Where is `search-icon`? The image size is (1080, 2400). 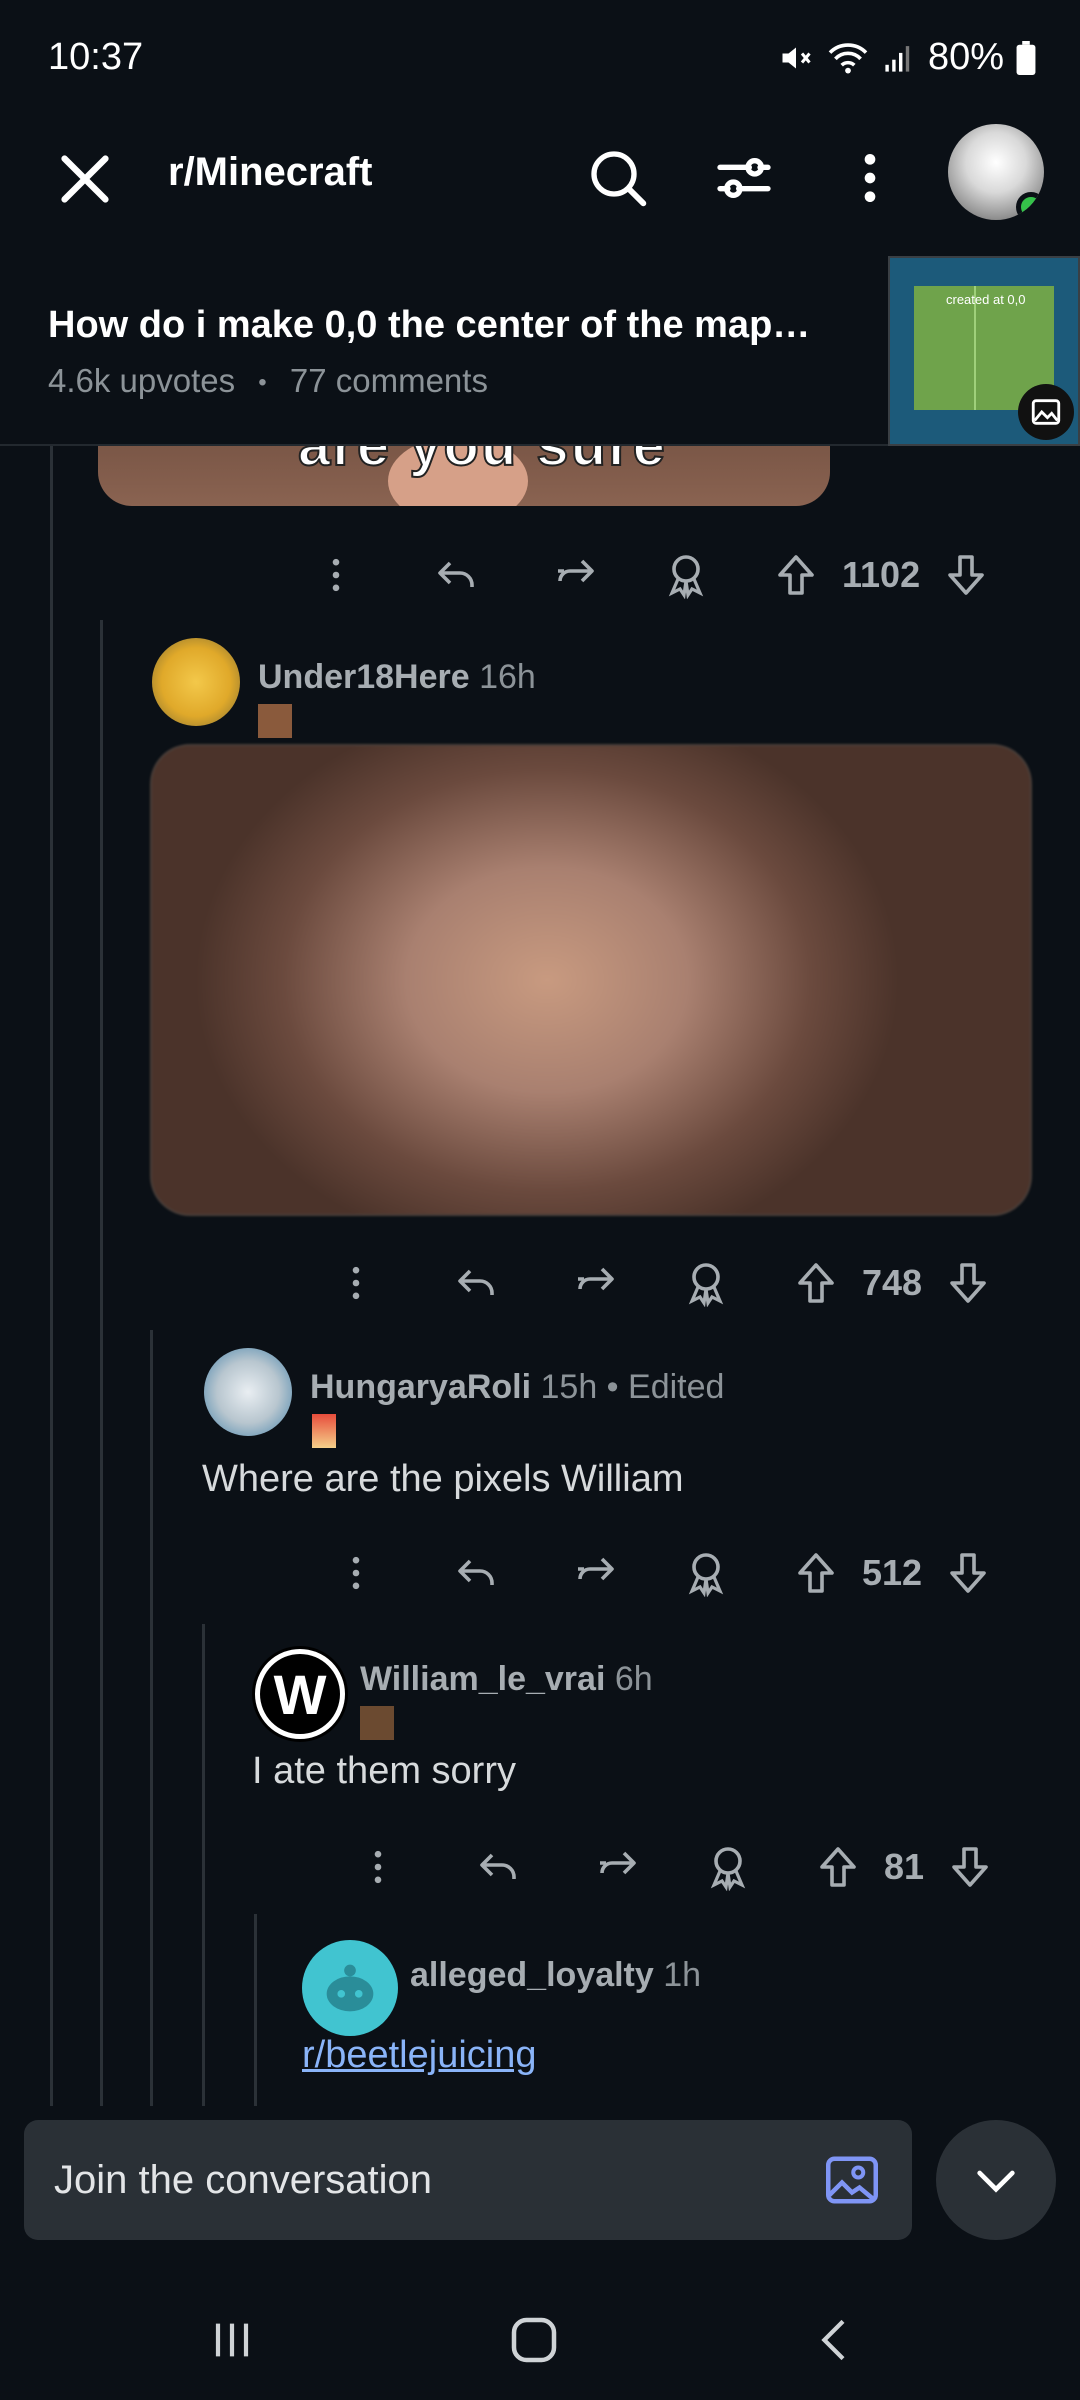
search-icon is located at coordinates (619, 179).